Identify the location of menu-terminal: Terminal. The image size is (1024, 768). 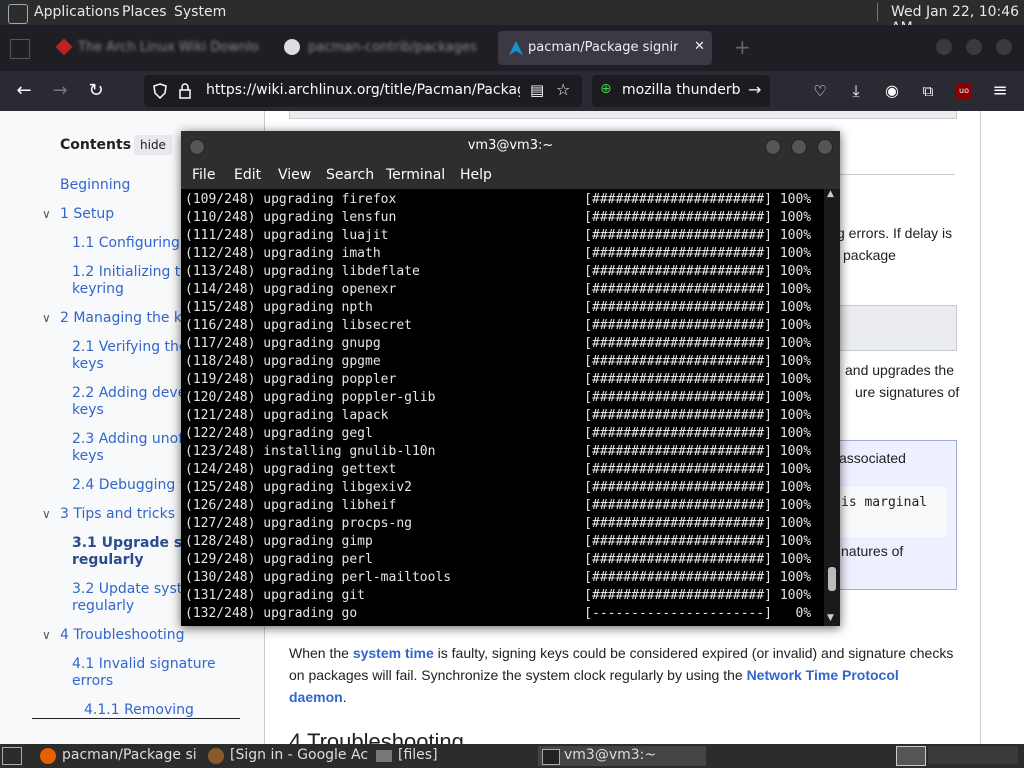
(415, 175).